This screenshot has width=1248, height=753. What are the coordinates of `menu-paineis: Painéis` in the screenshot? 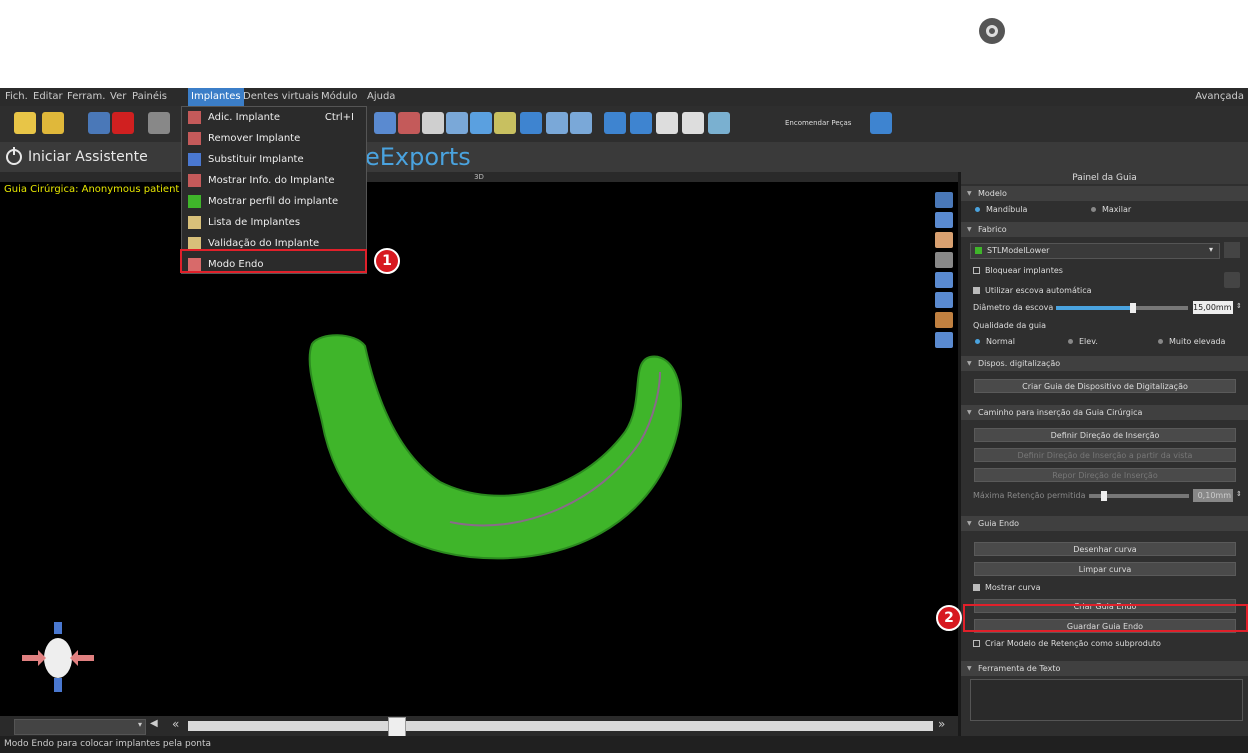 It's located at (149, 97).